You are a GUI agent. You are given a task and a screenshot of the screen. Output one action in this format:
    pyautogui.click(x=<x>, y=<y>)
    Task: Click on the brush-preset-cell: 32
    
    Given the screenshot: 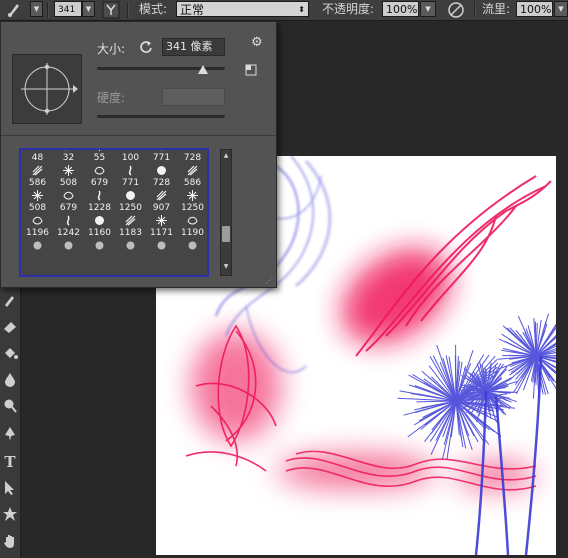 What is the action you would take?
    pyautogui.click(x=68, y=156)
    